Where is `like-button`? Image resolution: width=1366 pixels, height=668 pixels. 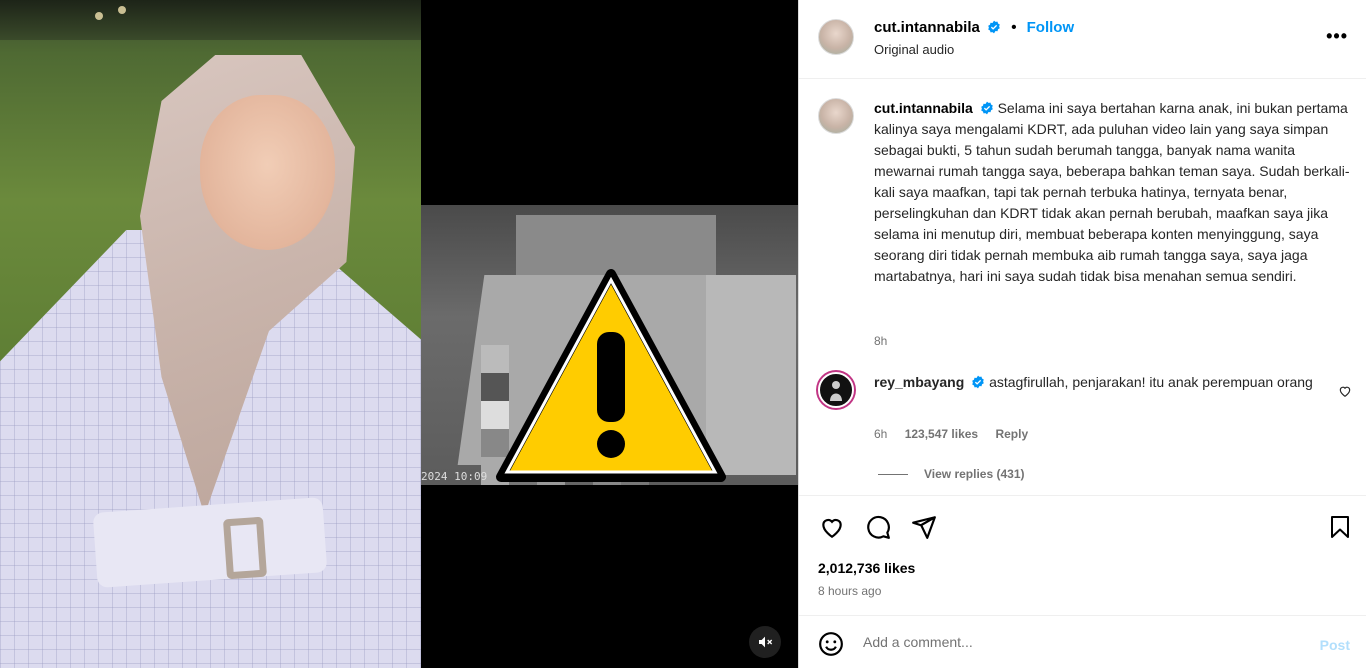 like-button is located at coordinates (832, 527).